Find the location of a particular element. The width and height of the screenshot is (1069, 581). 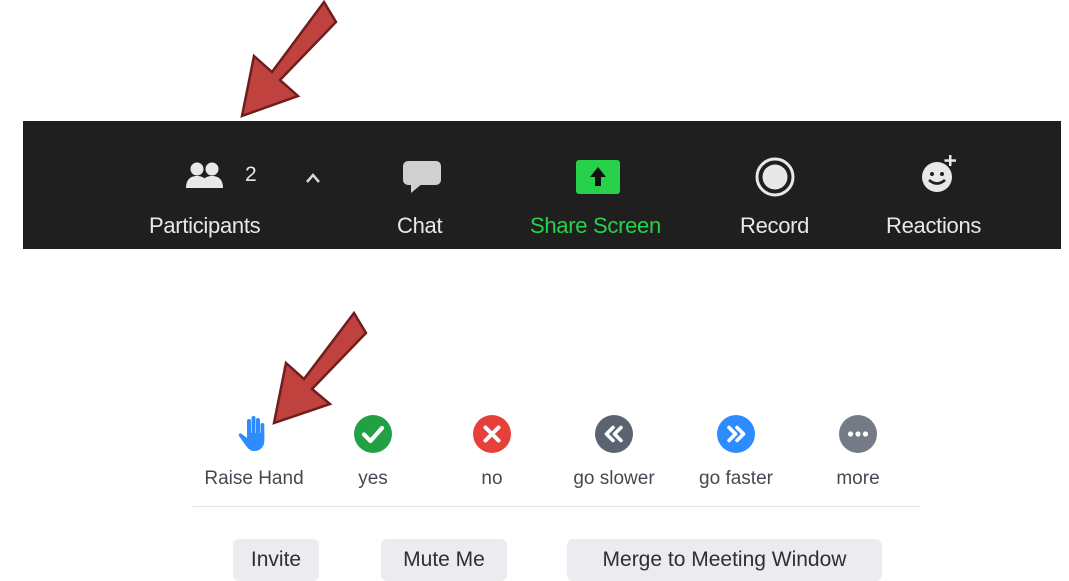

go-faster-label: go faster is located at coordinates (736, 478).